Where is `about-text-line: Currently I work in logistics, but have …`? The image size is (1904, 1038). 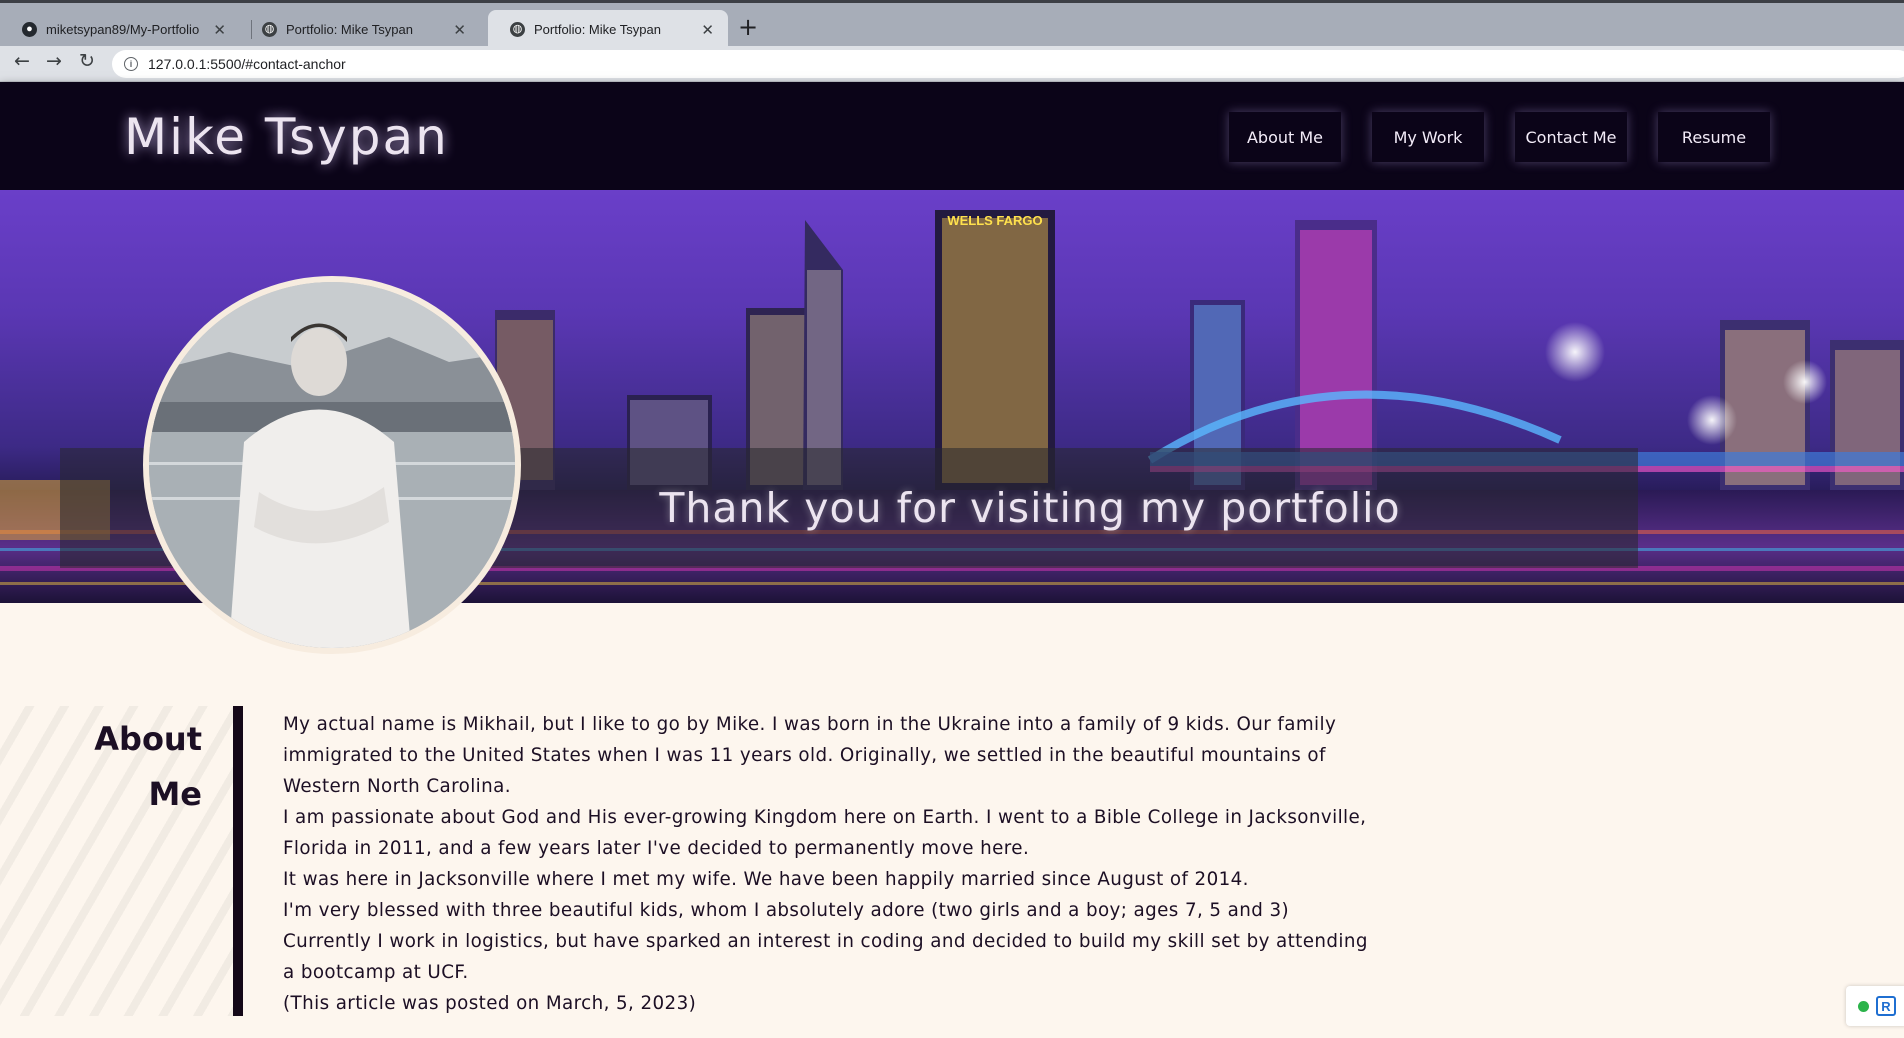 about-text-line: Currently I work in logistics, but have … is located at coordinates (825, 941).